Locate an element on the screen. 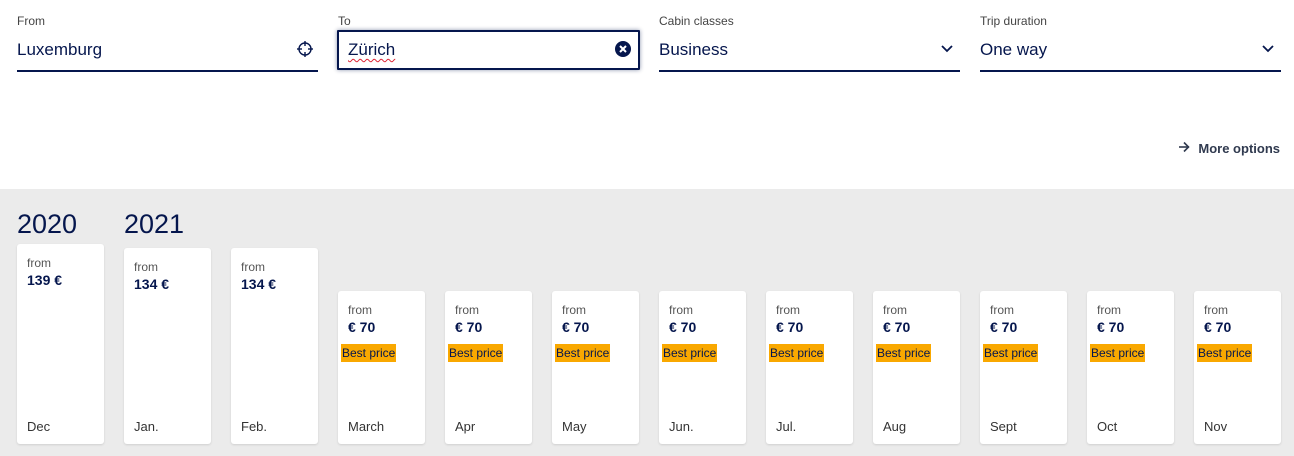 Image resolution: width=1294 pixels, height=456 pixels. month-card-march: from € 70 Best price March is located at coordinates (381, 367).